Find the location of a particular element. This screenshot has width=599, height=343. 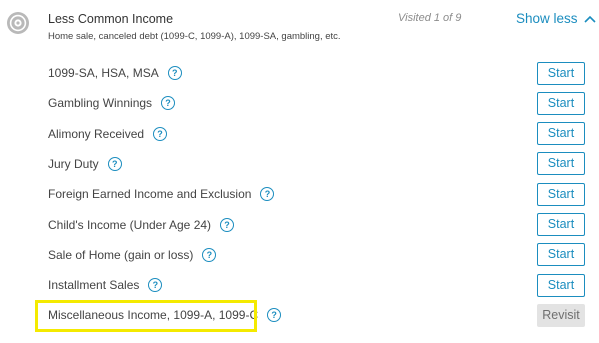

income-item-label: Installment Sales is located at coordinates (94, 285).